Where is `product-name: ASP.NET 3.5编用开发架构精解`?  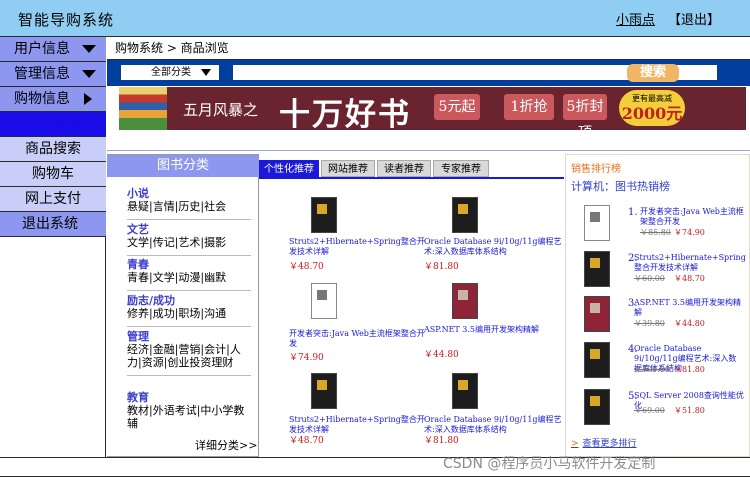
product-name: ASP.NET 3.5编用开发架构精解 is located at coordinates (494, 330).